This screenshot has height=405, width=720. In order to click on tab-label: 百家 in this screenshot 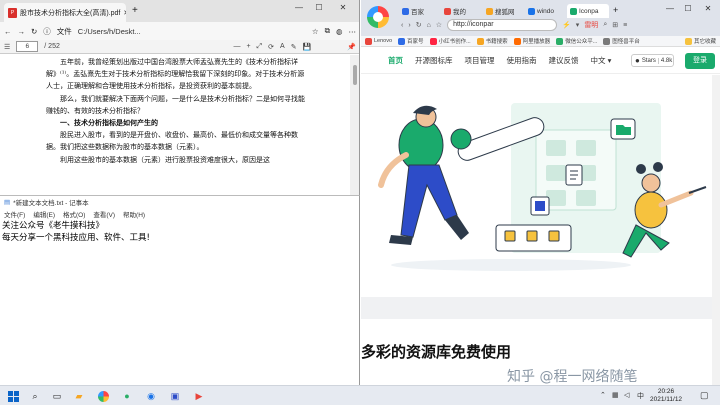, I will do `click(417, 12)`.